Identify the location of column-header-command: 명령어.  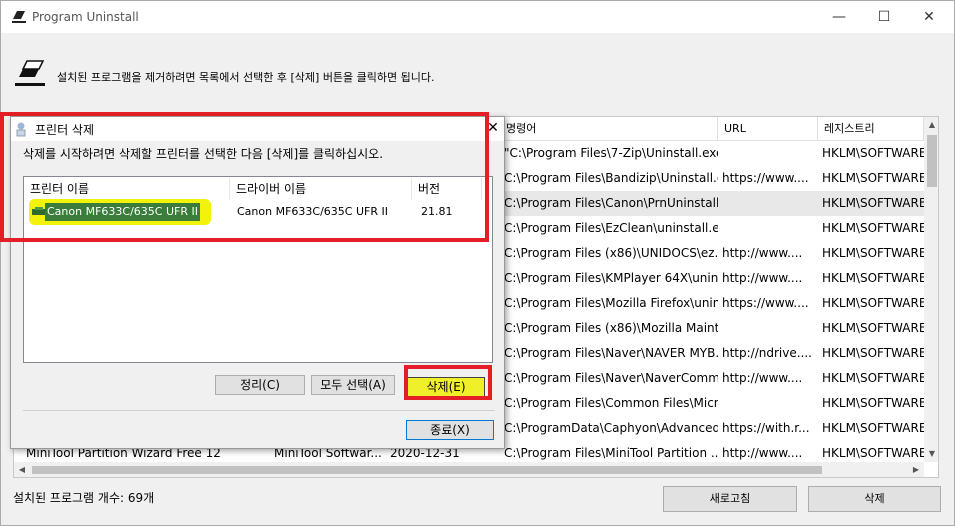
(609, 129).